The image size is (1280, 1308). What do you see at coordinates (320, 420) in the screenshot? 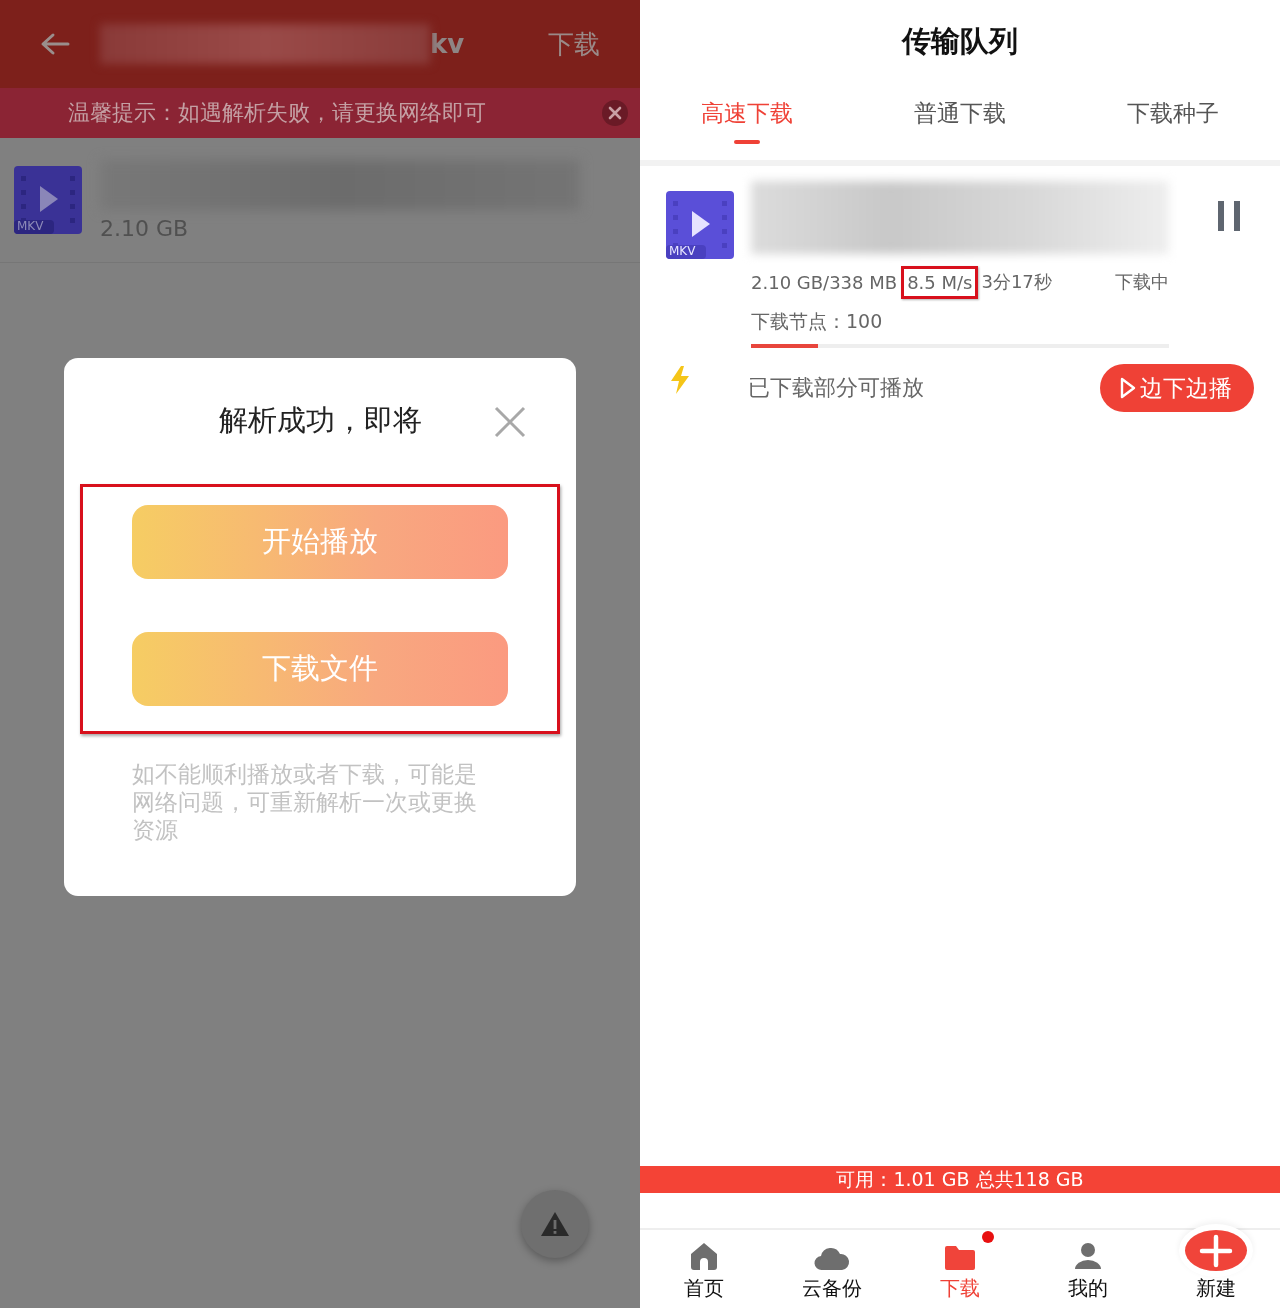
I see `dialog-title: 解析成功，即将` at bounding box center [320, 420].